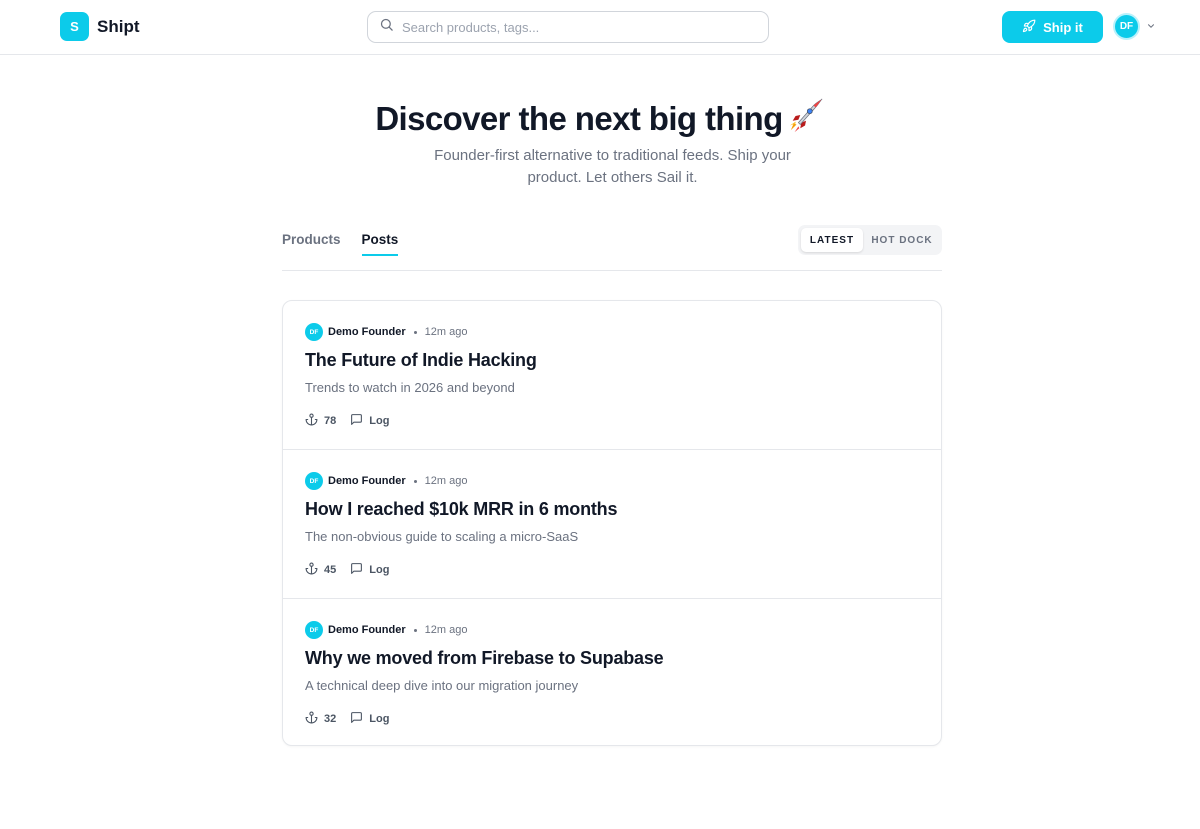  Describe the element at coordinates (612, 421) in the screenshot. I see `post-actions: 78 Log` at that location.